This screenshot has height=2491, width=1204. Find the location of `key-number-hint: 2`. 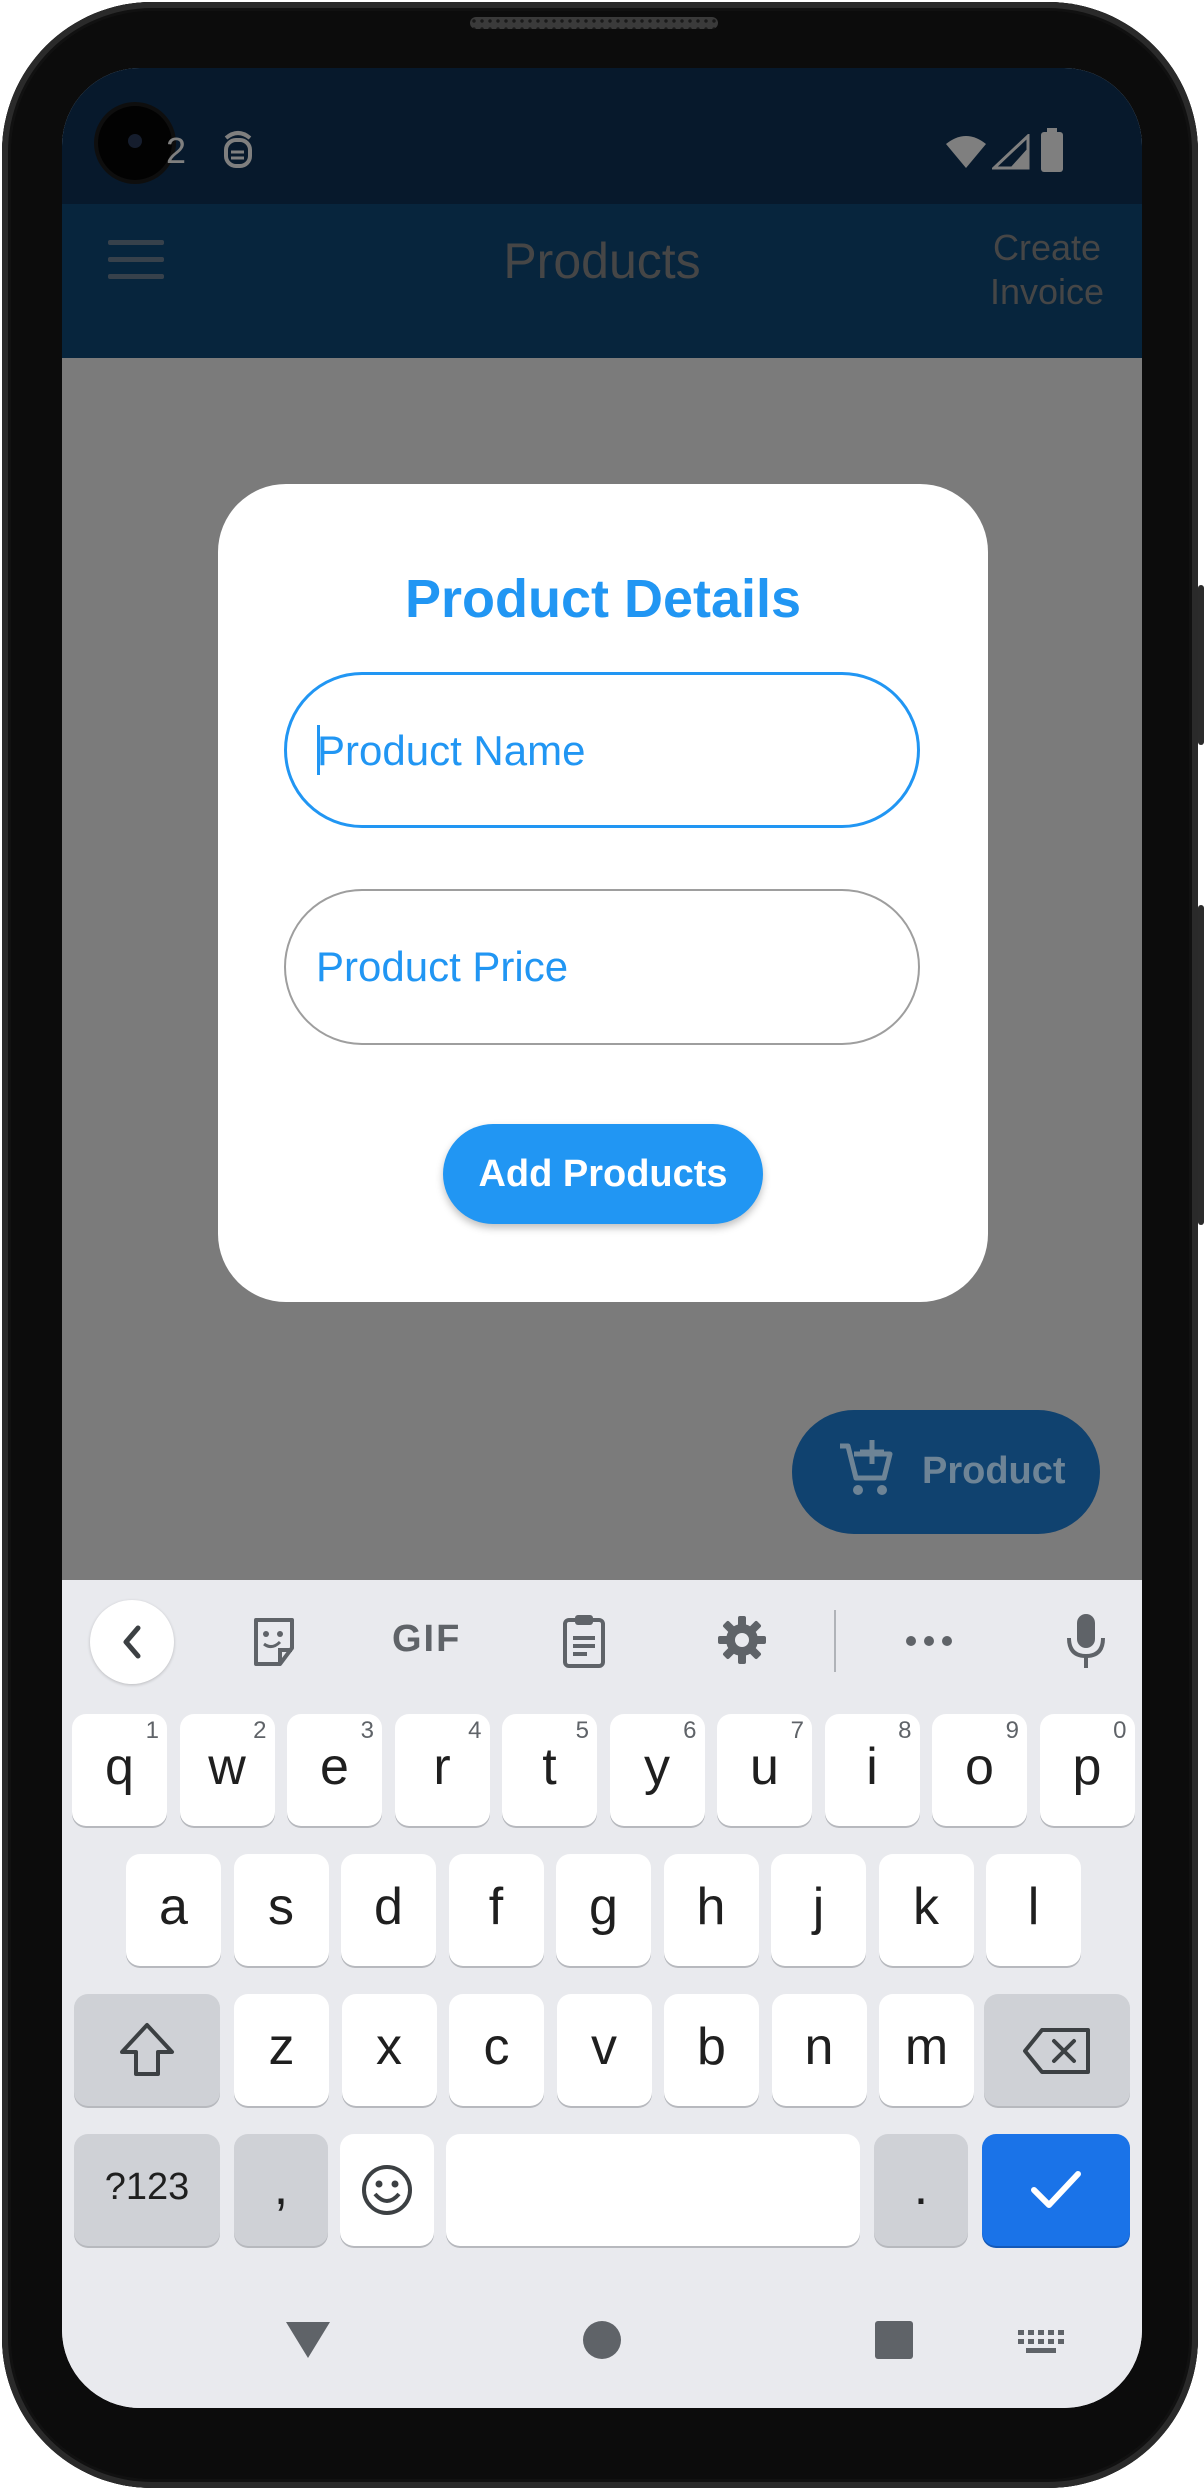

key-number-hint: 2 is located at coordinates (260, 1730).